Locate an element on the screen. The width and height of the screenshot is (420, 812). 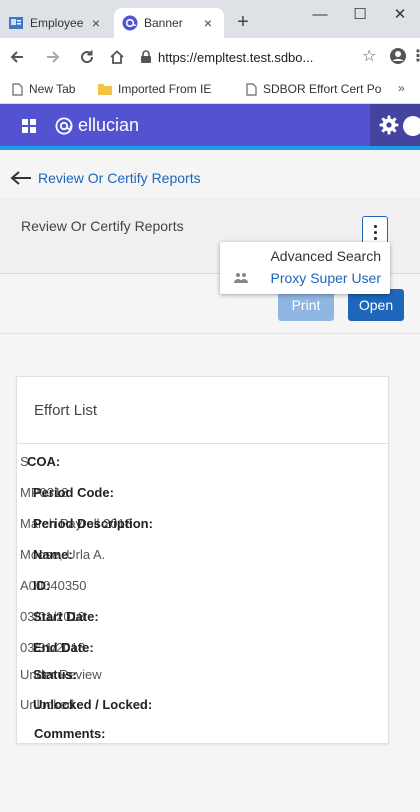
ellucian-logo: ellucian is located at coordinates (97, 125).